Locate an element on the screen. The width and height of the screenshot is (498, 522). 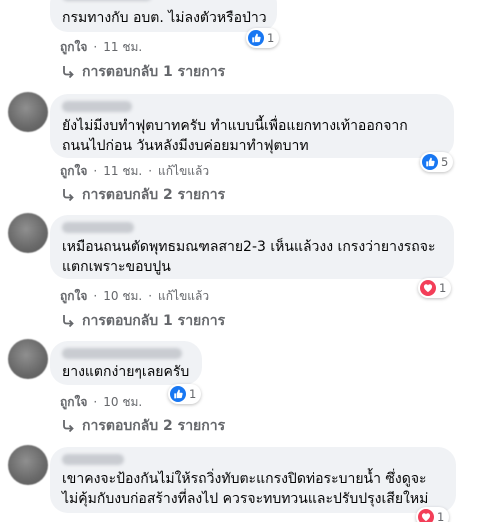
comment-actions: ถูกใจ · 11 ชม. is located at coordinates (101, 47).